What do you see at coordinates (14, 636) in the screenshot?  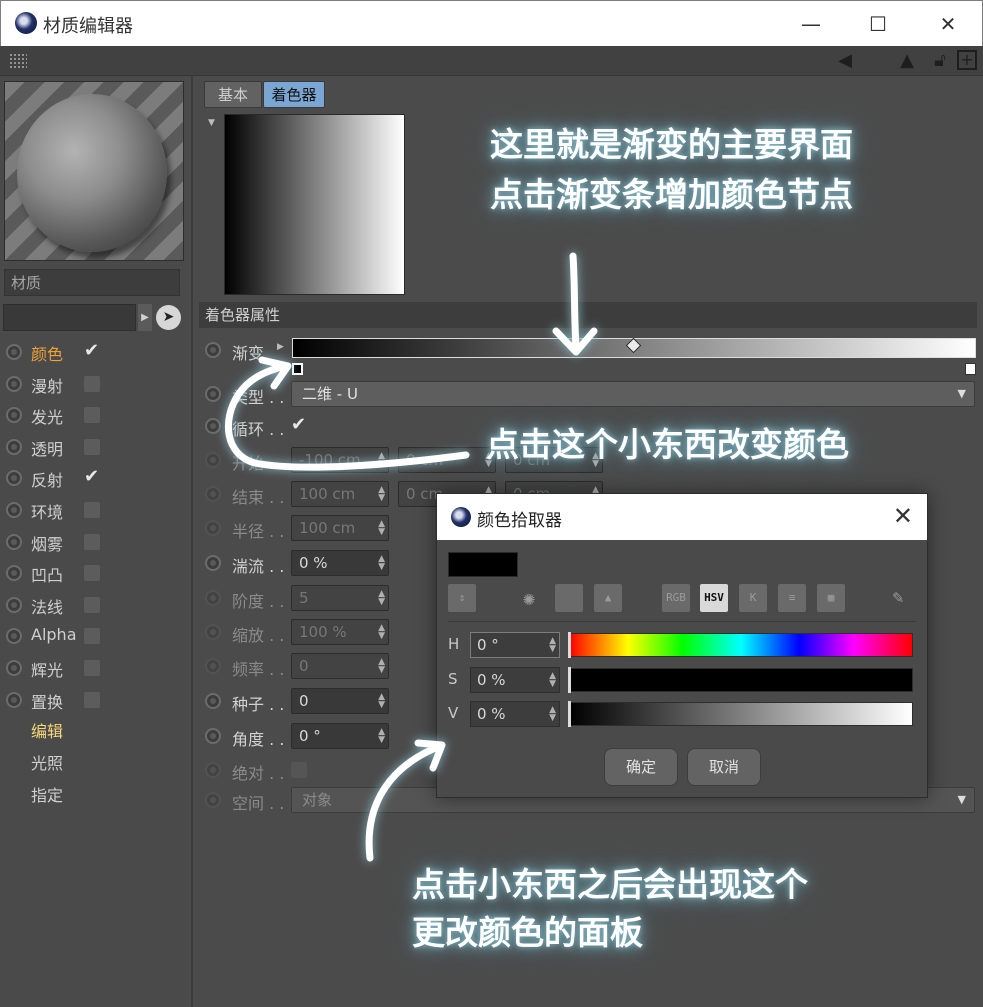 I see `channel-alpha-radio` at bounding box center [14, 636].